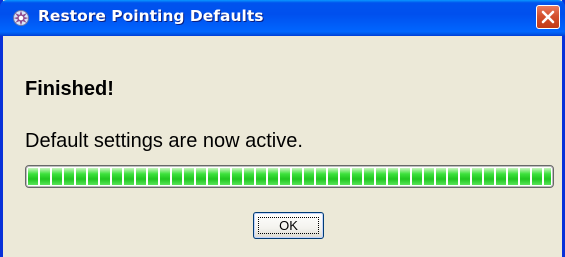 Image resolution: width=565 pixels, height=257 pixels. I want to click on status-heading: Finished!, so click(69, 89).